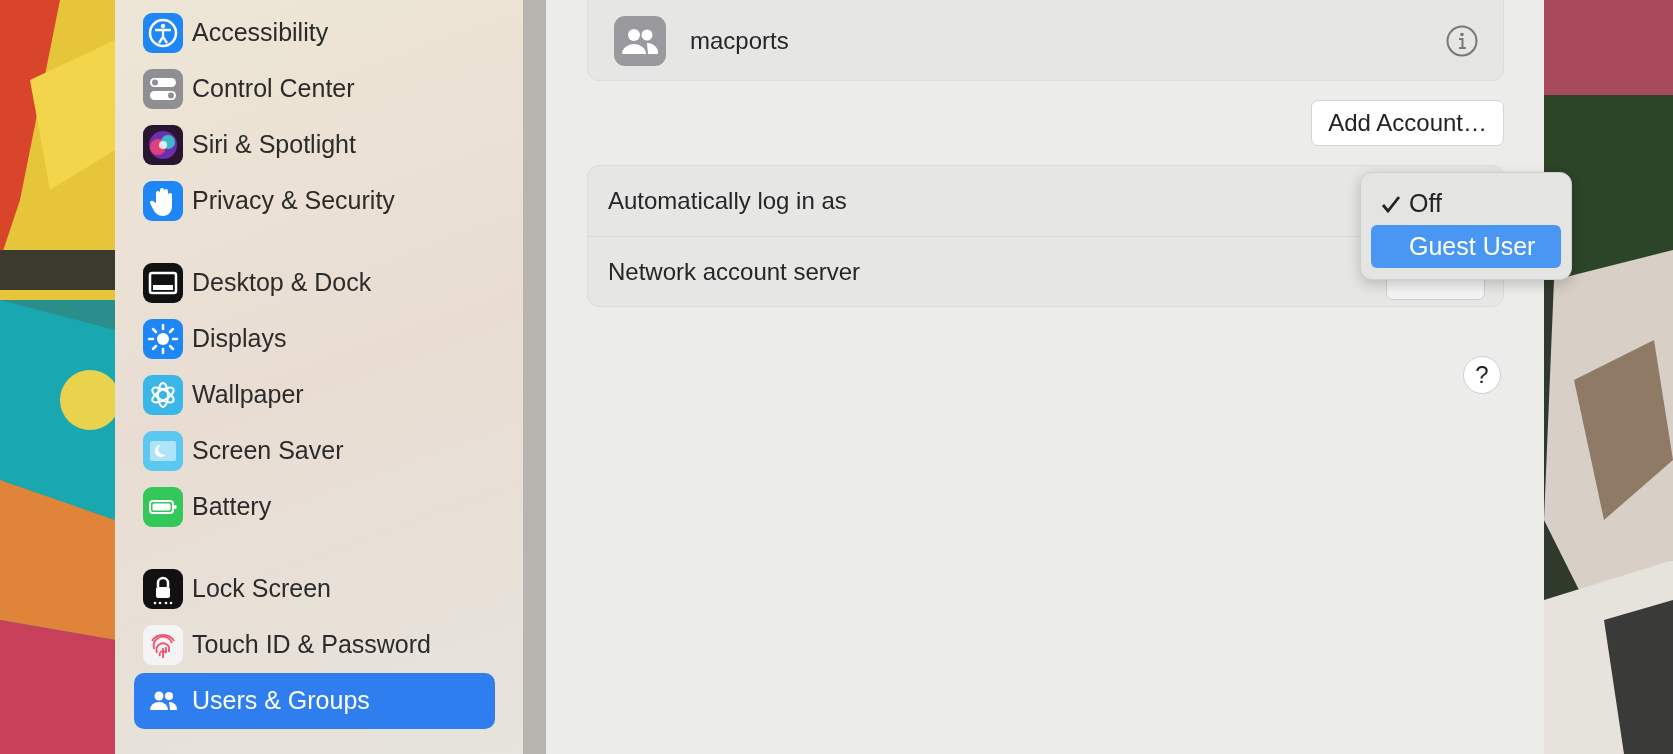 Image resolution: width=1673 pixels, height=754 pixels. I want to click on menu-item: Off, so click(1466, 203).